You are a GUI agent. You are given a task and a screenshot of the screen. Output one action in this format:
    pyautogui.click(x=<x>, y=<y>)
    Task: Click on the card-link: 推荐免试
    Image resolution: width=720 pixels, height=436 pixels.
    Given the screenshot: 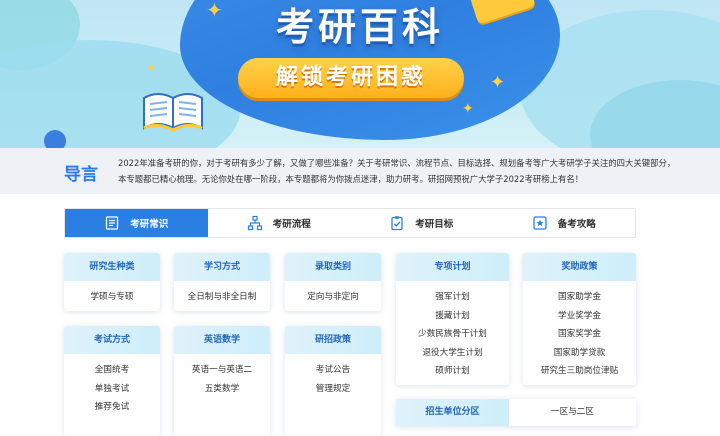 What is the action you would take?
    pyautogui.click(x=112, y=407)
    